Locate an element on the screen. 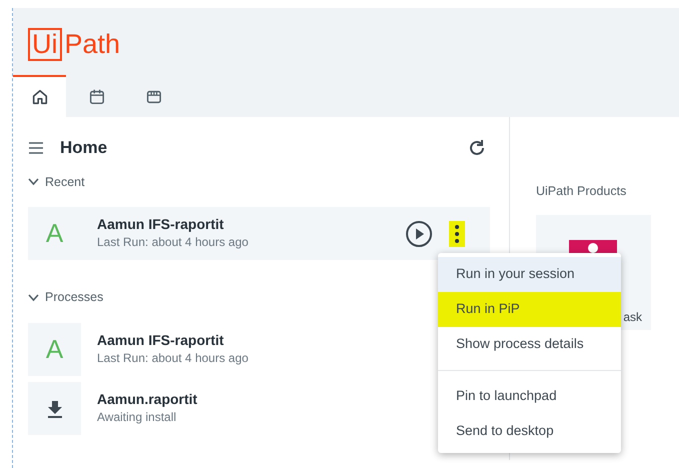  page-title: Home is located at coordinates (84, 148).